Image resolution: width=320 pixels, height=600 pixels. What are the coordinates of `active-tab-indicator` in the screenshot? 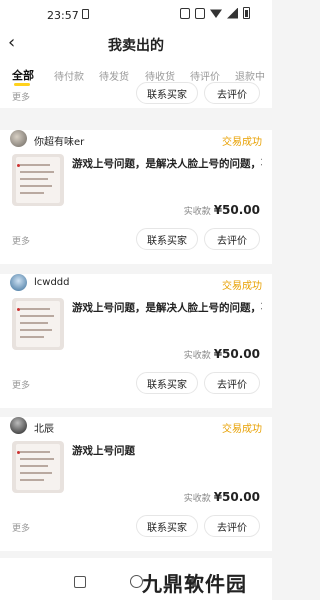 It's located at (22, 84).